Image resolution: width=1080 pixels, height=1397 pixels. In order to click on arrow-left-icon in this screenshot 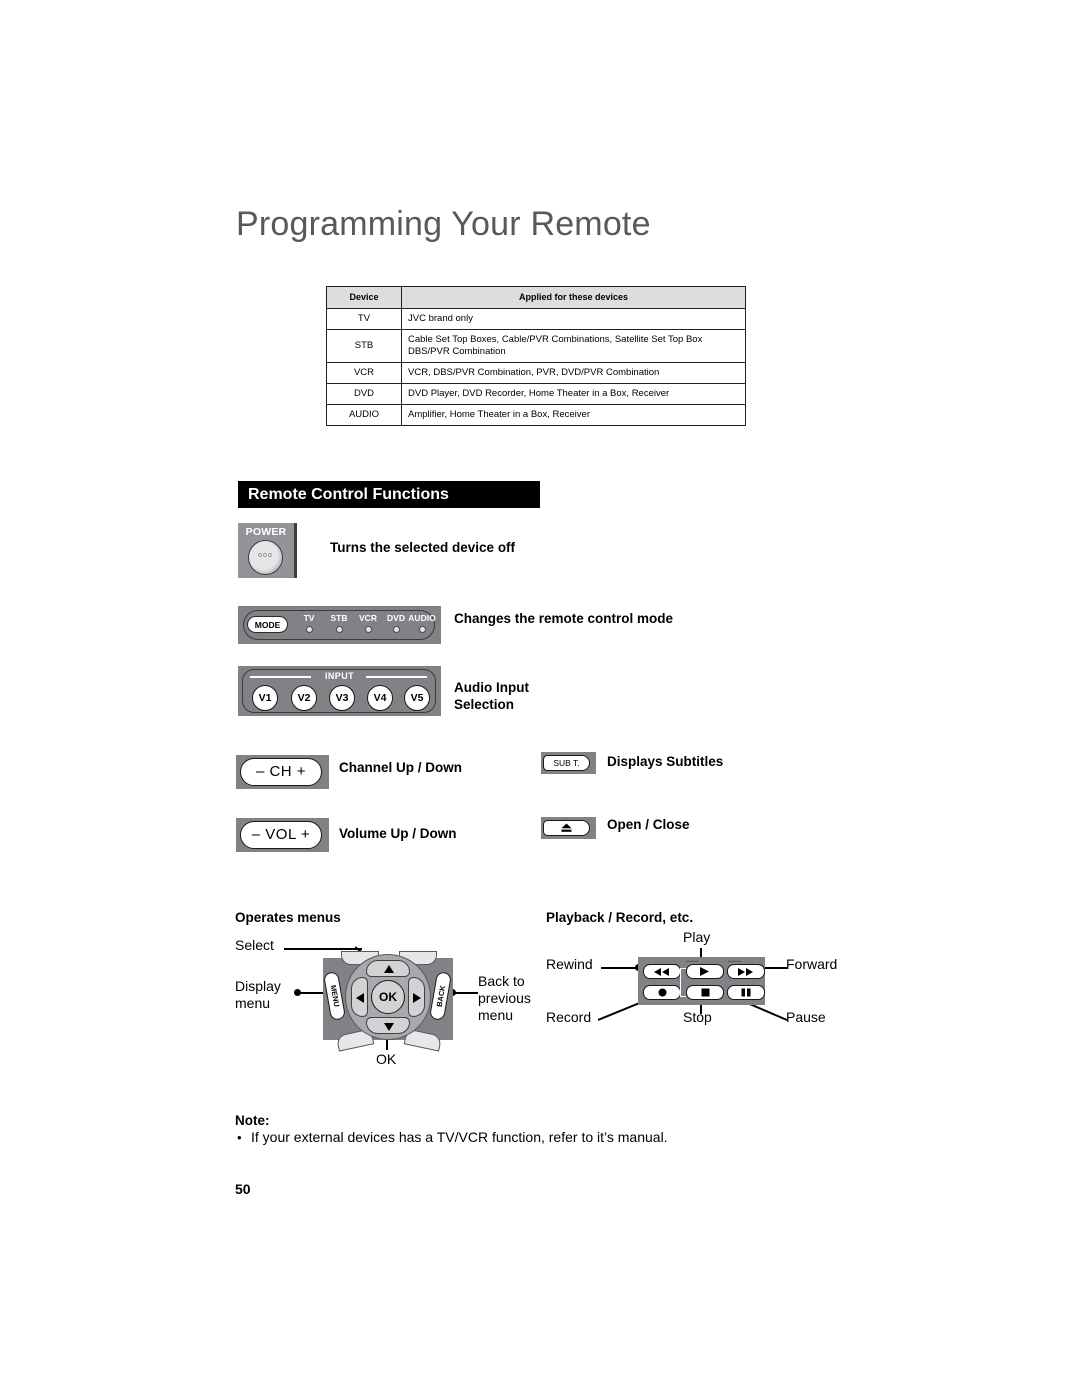, I will do `click(360, 998)`.